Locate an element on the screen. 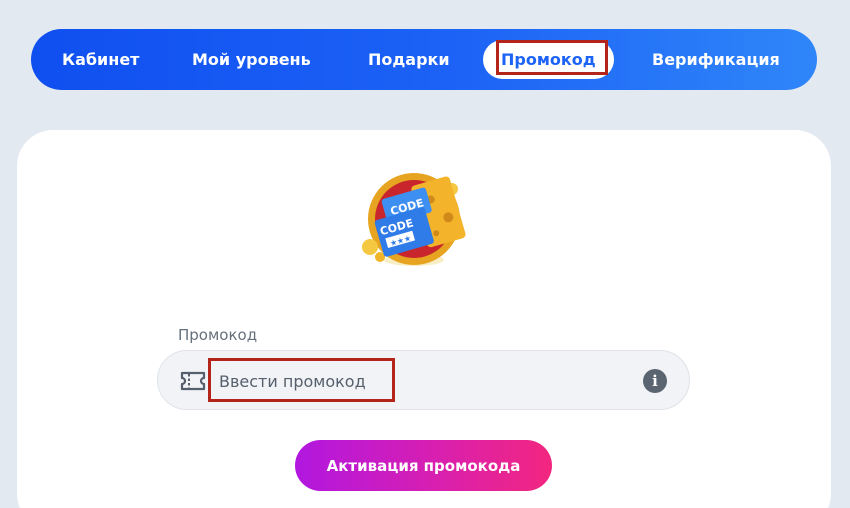 This screenshot has width=850, height=508. info-icon: i is located at coordinates (655, 381).